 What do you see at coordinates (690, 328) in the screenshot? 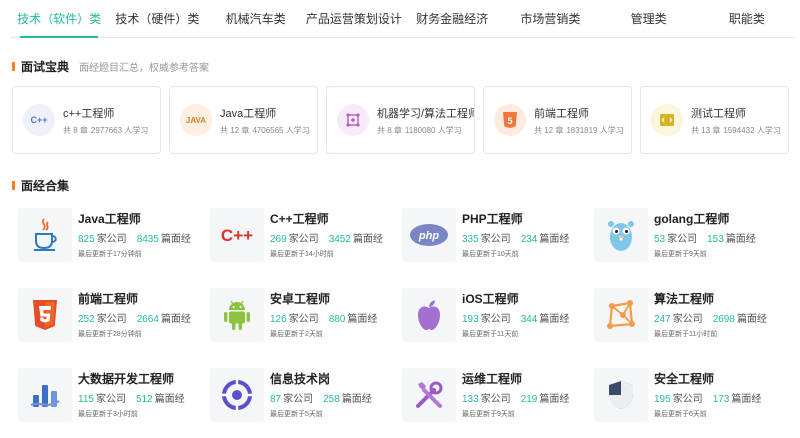
I see `job-card: 算法工程师 247 家公司 2698 篇面经 最后更新于11小时前` at bounding box center [690, 328].